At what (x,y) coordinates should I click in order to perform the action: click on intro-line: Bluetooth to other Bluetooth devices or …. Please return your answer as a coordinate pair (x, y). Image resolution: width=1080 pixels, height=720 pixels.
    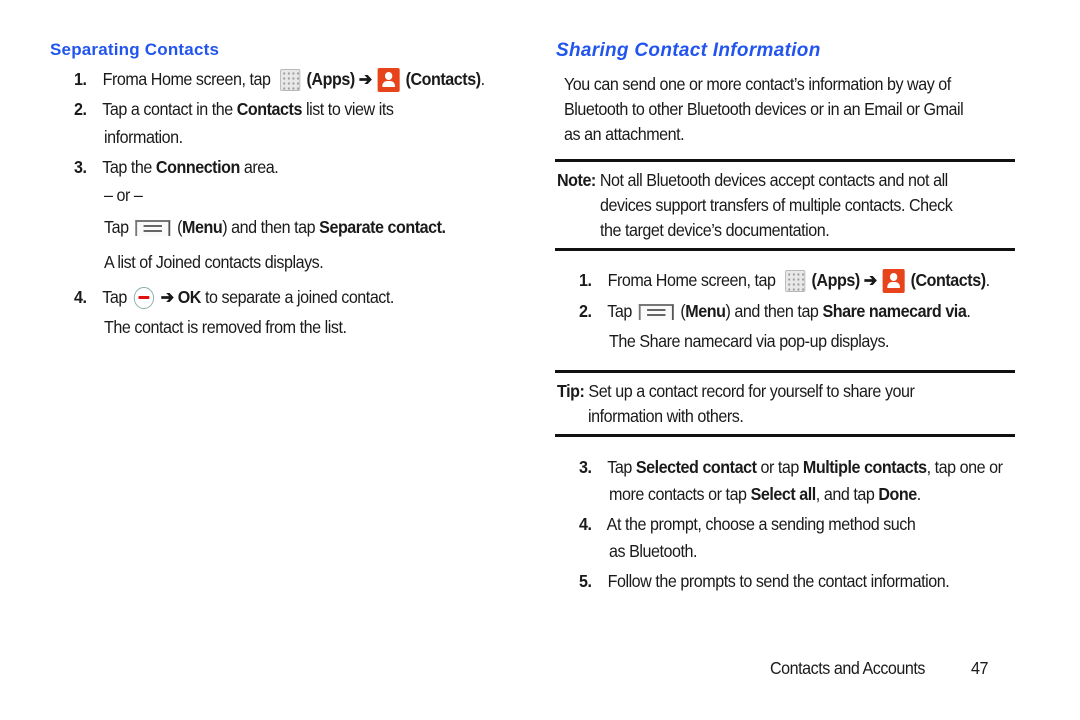
    Looking at the image, I should click on (764, 109).